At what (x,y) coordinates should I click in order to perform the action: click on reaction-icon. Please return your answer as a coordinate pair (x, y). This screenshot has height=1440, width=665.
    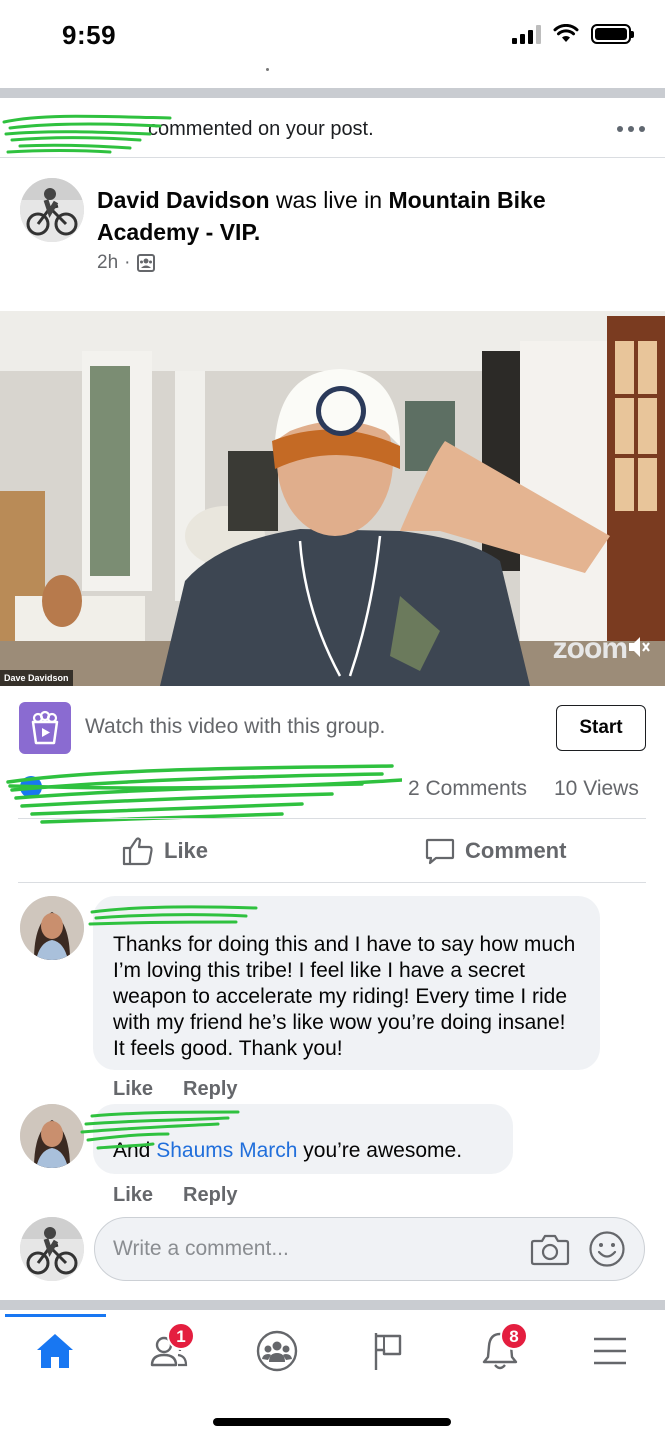
    Looking at the image, I should click on (31, 787).